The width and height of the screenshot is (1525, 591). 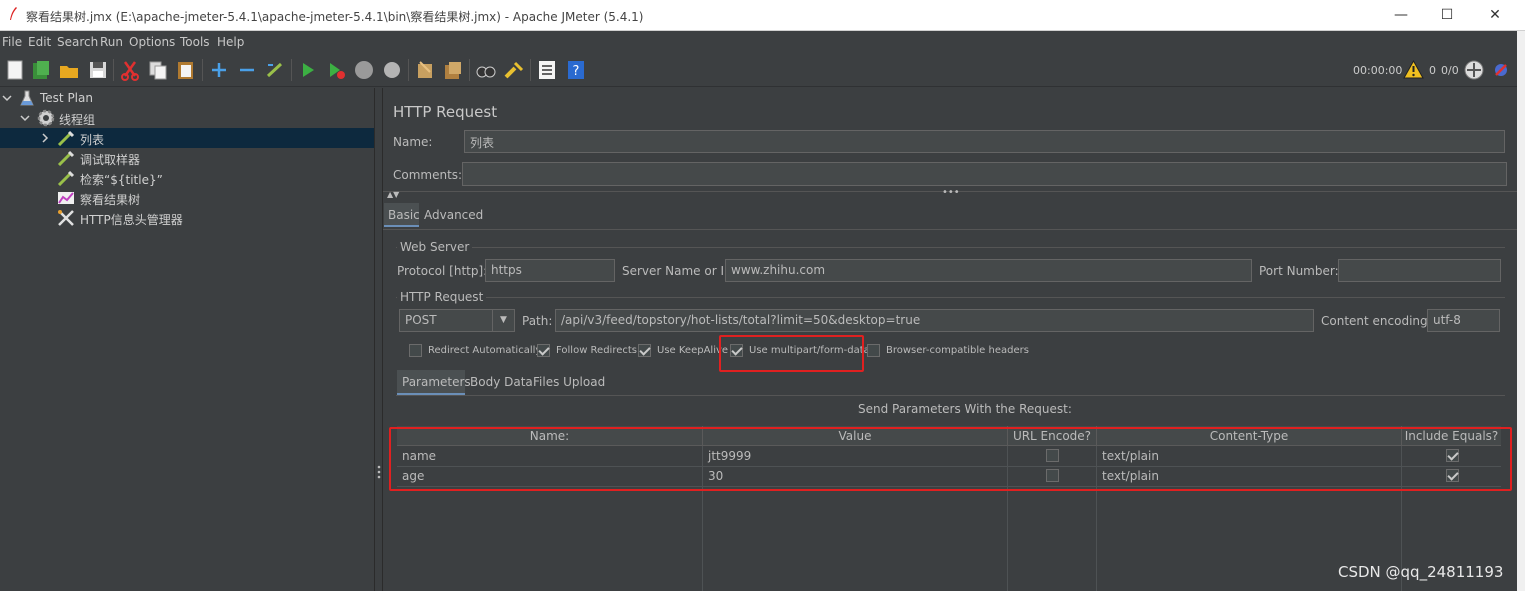 What do you see at coordinates (158, 70) in the screenshot?
I see `copy-icon` at bounding box center [158, 70].